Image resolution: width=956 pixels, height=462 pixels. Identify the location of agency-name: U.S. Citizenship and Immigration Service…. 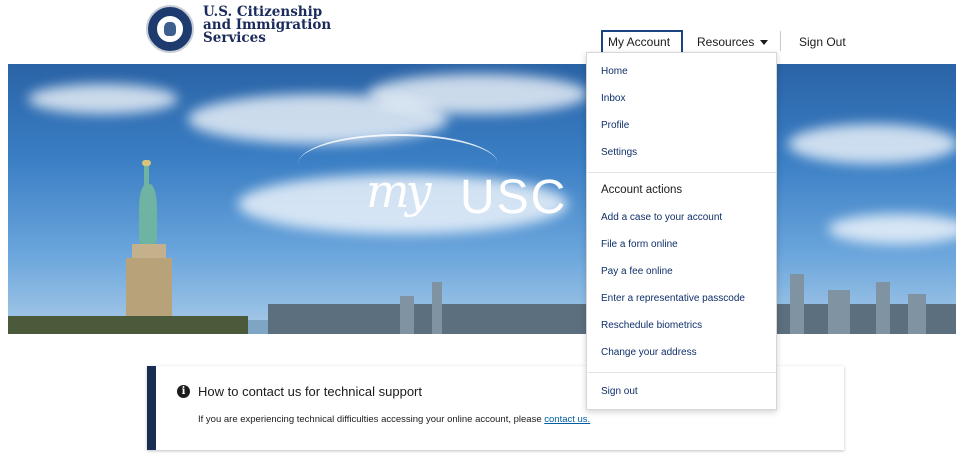
(267, 25).